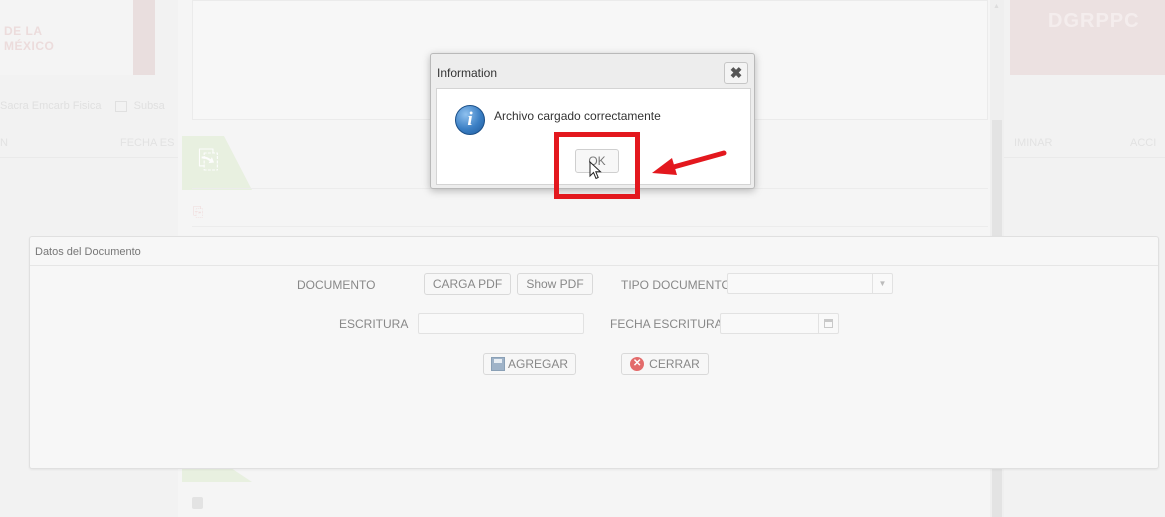 Image resolution: width=1165 pixels, height=517 pixels. What do you see at coordinates (595, 170) in the screenshot?
I see `mouse-cursor-icon` at bounding box center [595, 170].